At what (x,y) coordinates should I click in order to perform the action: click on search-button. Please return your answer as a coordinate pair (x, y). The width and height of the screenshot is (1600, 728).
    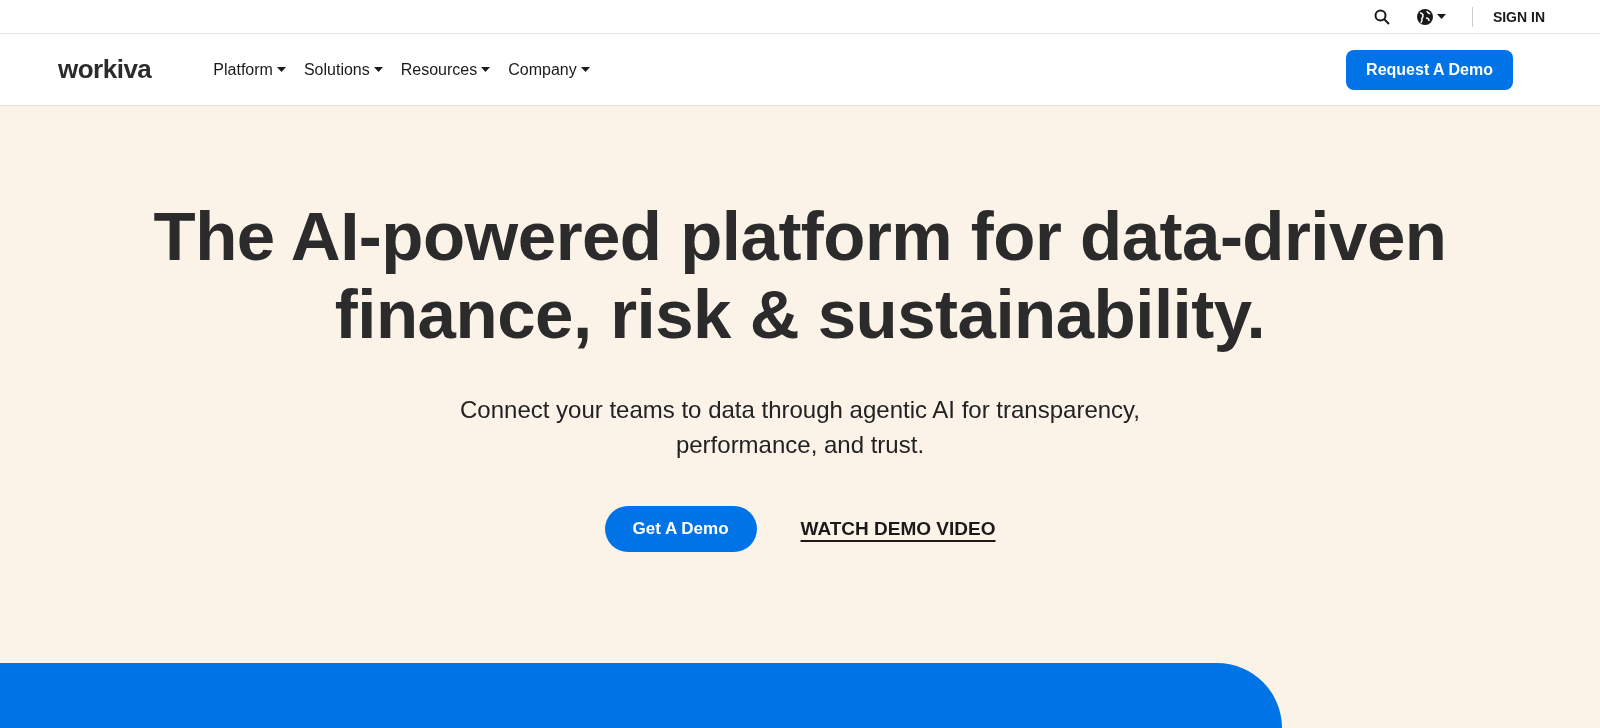
    Looking at the image, I should click on (1381, 16).